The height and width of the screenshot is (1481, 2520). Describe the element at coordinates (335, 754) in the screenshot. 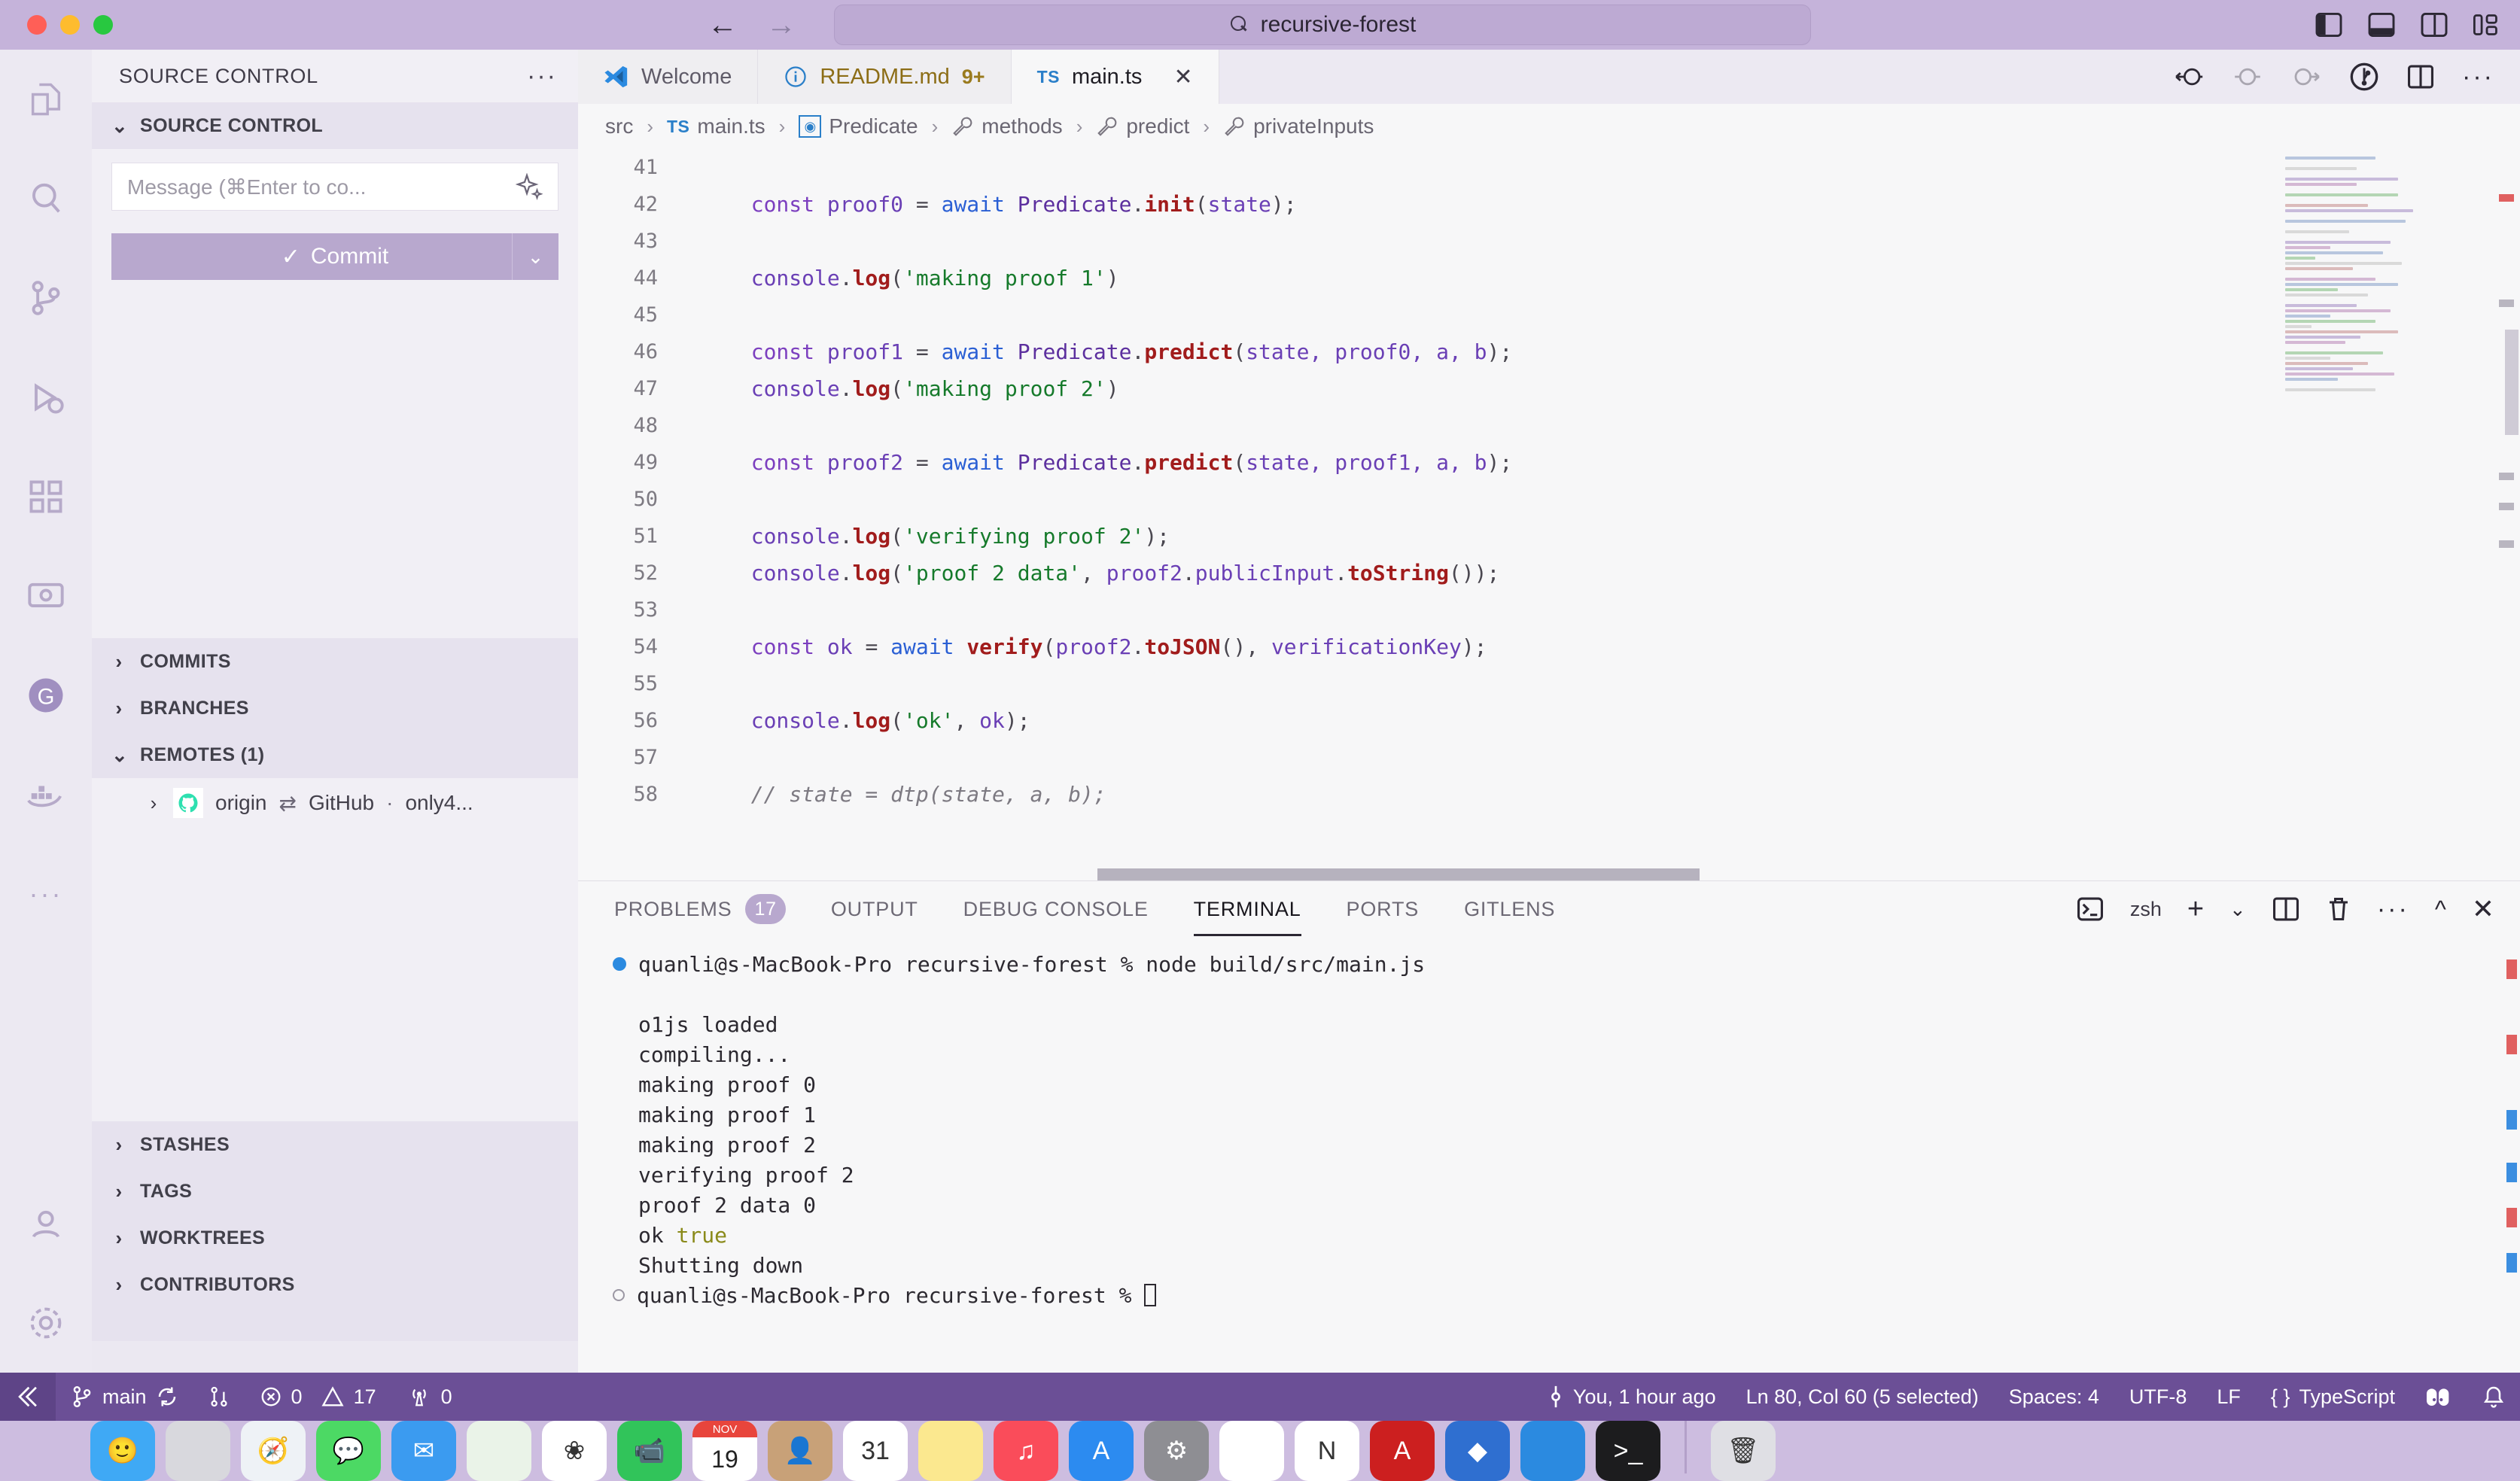

I see `section-header-remotes: ⌄ REMOTES (1)` at that location.